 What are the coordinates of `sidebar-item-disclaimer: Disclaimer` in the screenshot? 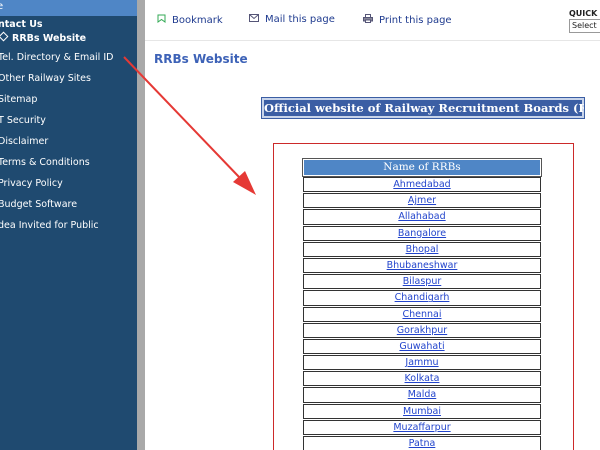 It's located at (24, 141).